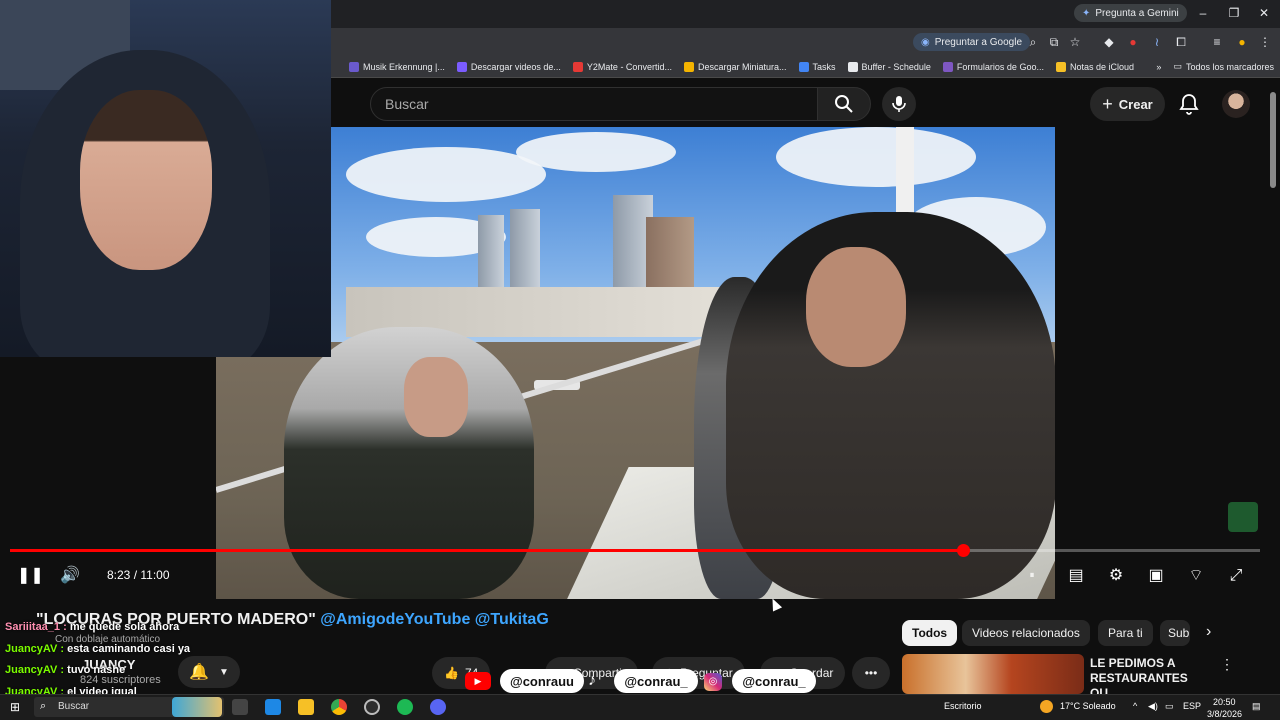 This screenshot has height=720, width=1280. What do you see at coordinates (1273, 140) in the screenshot?
I see `page-scrollbar` at bounding box center [1273, 140].